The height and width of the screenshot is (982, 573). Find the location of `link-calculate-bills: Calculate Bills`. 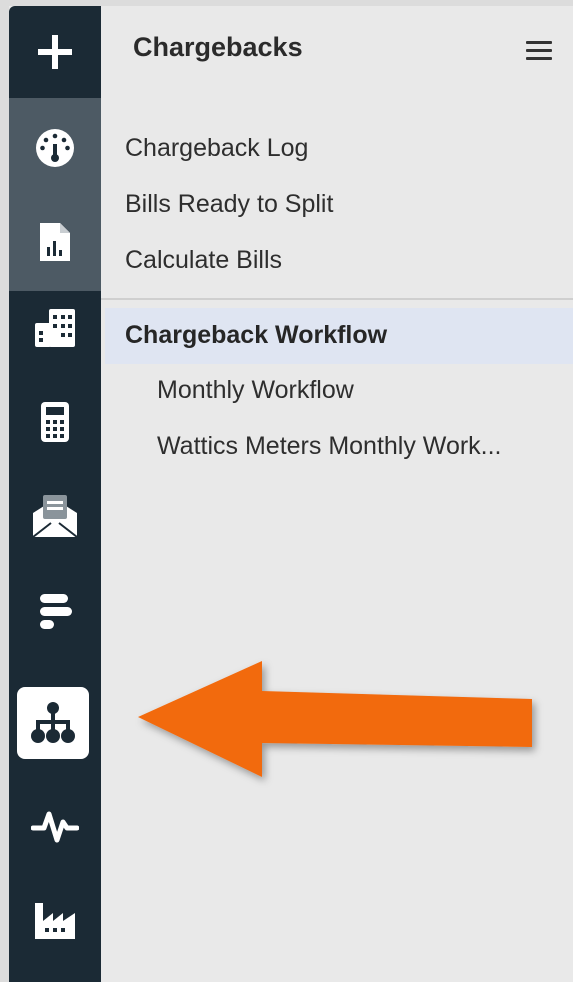

link-calculate-bills: Calculate Bills is located at coordinates (203, 260).